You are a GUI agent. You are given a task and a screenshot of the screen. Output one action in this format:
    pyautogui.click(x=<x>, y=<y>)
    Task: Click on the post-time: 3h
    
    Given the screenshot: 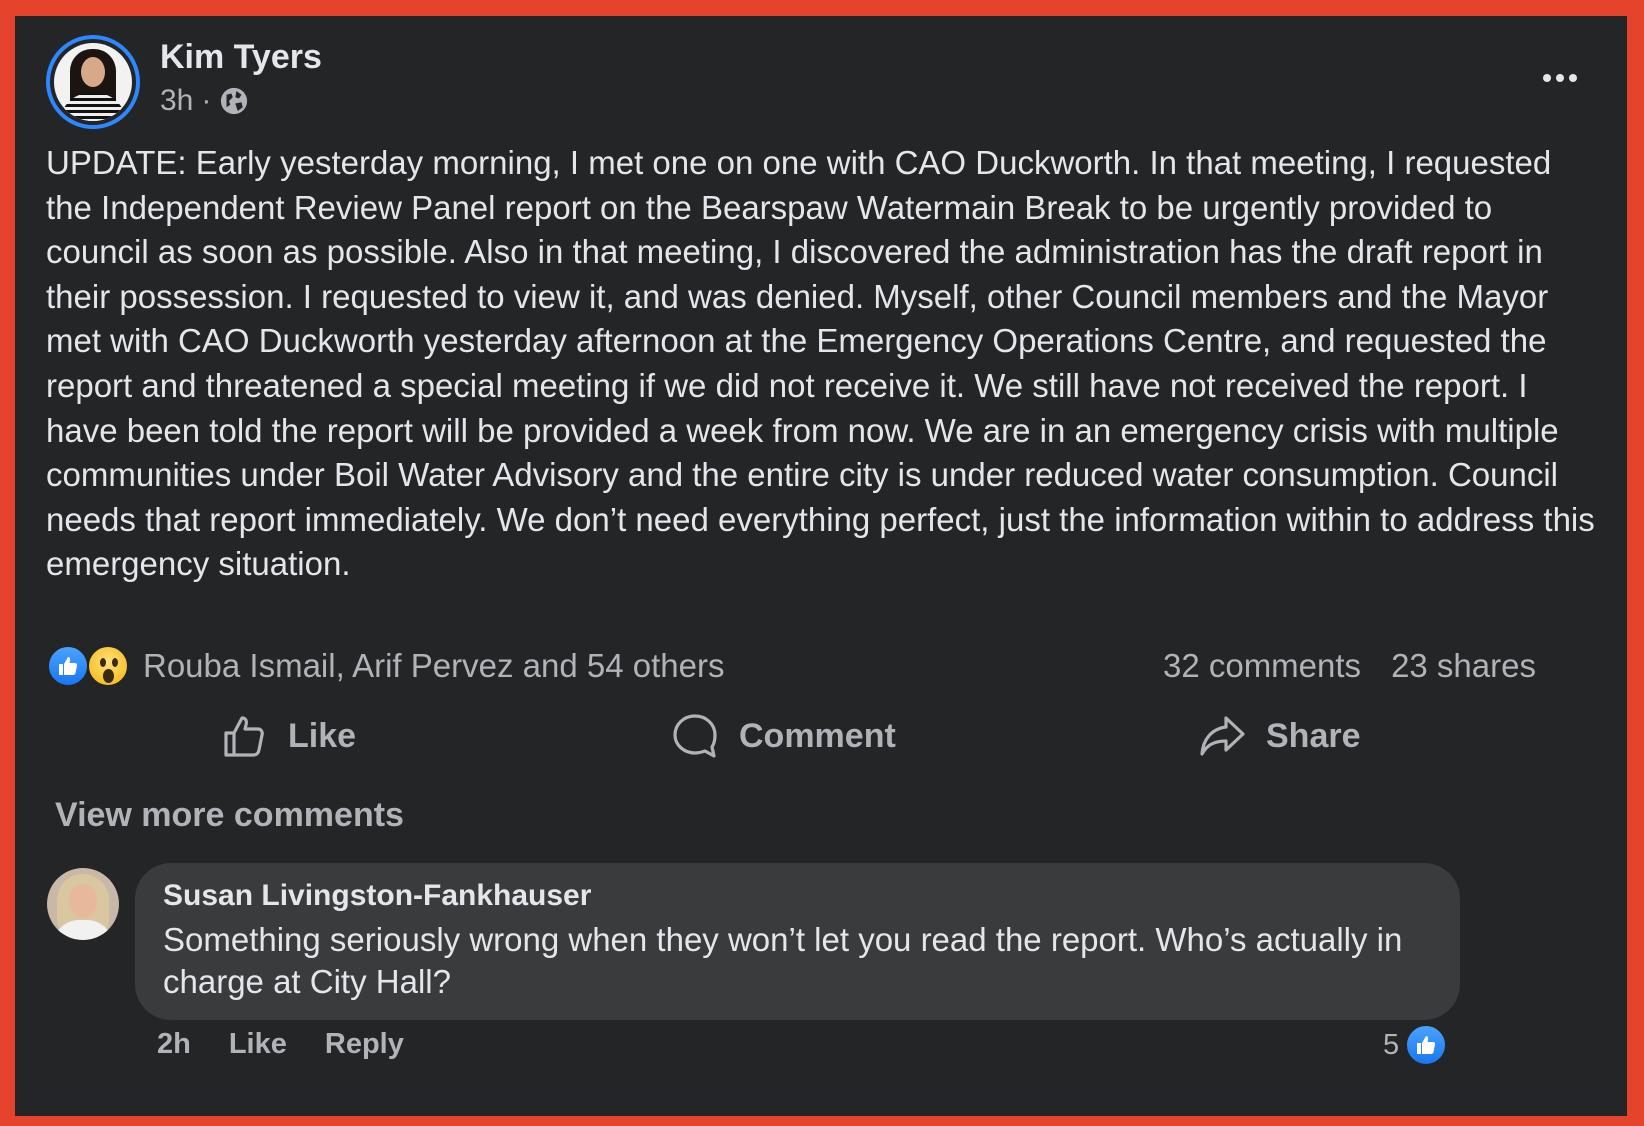 What is the action you would take?
    pyautogui.click(x=176, y=101)
    